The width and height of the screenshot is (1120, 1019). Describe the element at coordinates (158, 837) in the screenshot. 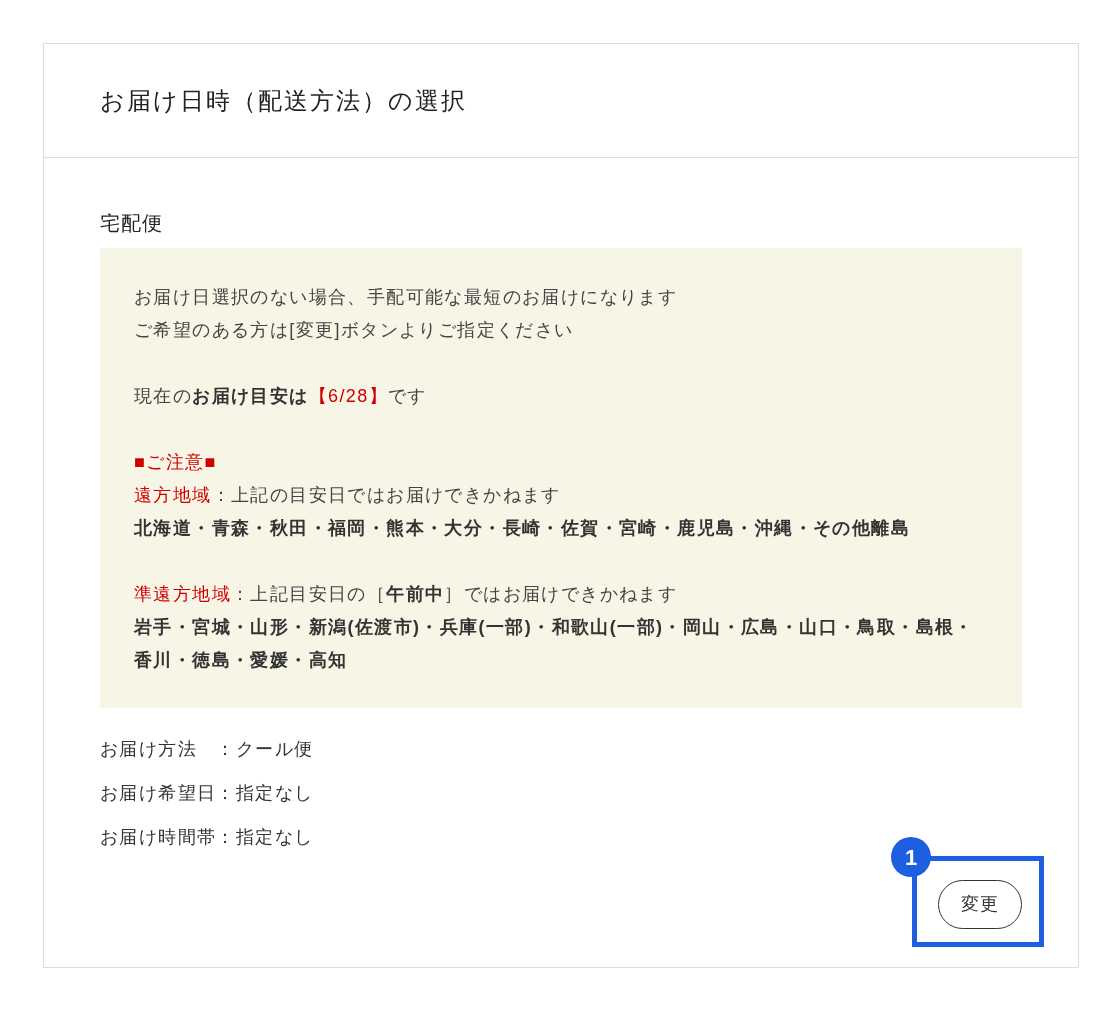

I see `detail-label: お届け時間帯` at that location.